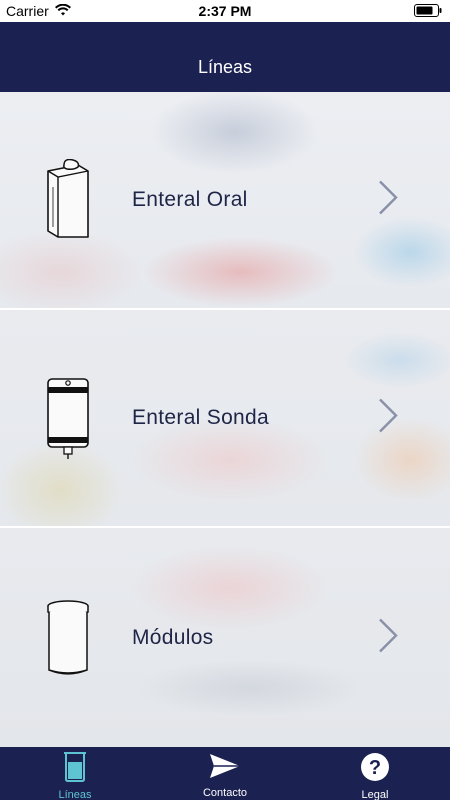 The image size is (450, 800). What do you see at coordinates (225, 66) in the screenshot?
I see `page-title: Líneas` at bounding box center [225, 66].